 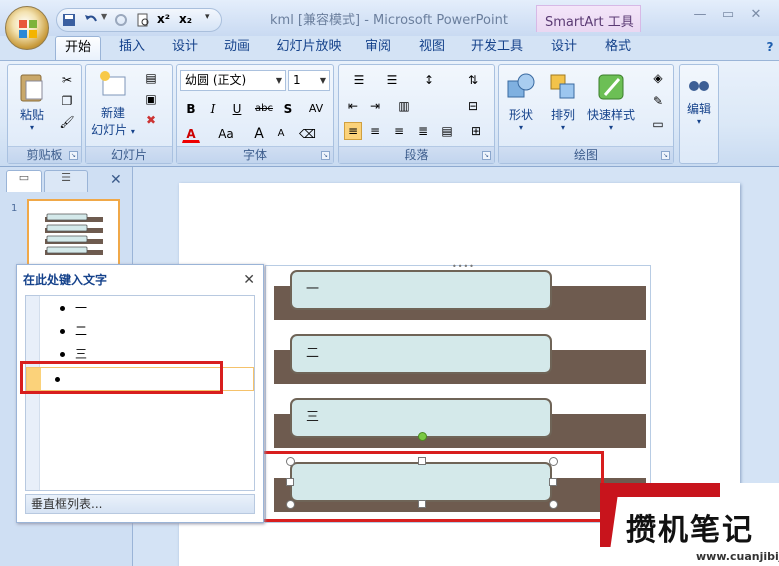 I want to click on align-left-icon: ≡, so click(x=353, y=131).